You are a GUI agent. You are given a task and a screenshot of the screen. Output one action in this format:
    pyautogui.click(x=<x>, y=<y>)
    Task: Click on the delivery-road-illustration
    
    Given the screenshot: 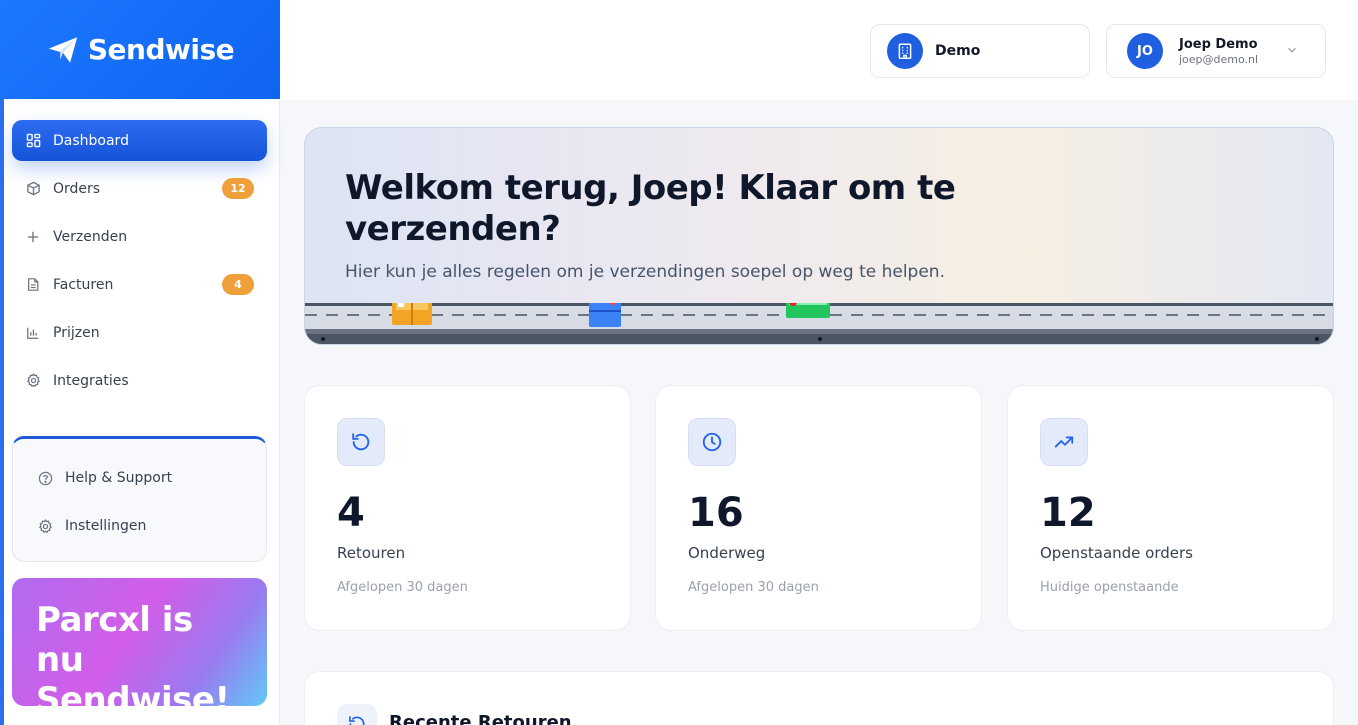 What is the action you would take?
    pyautogui.click(x=819, y=323)
    